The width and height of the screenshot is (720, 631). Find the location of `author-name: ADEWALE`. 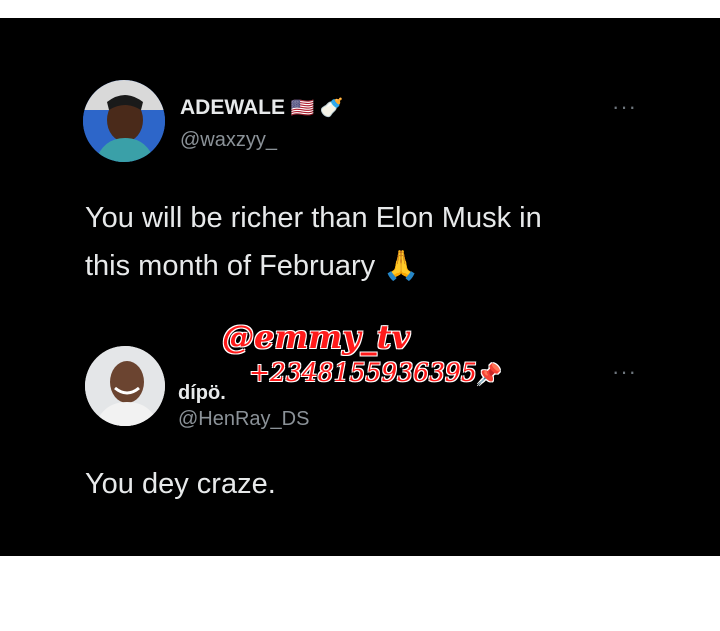

author-name: ADEWALE is located at coordinates (232, 107).